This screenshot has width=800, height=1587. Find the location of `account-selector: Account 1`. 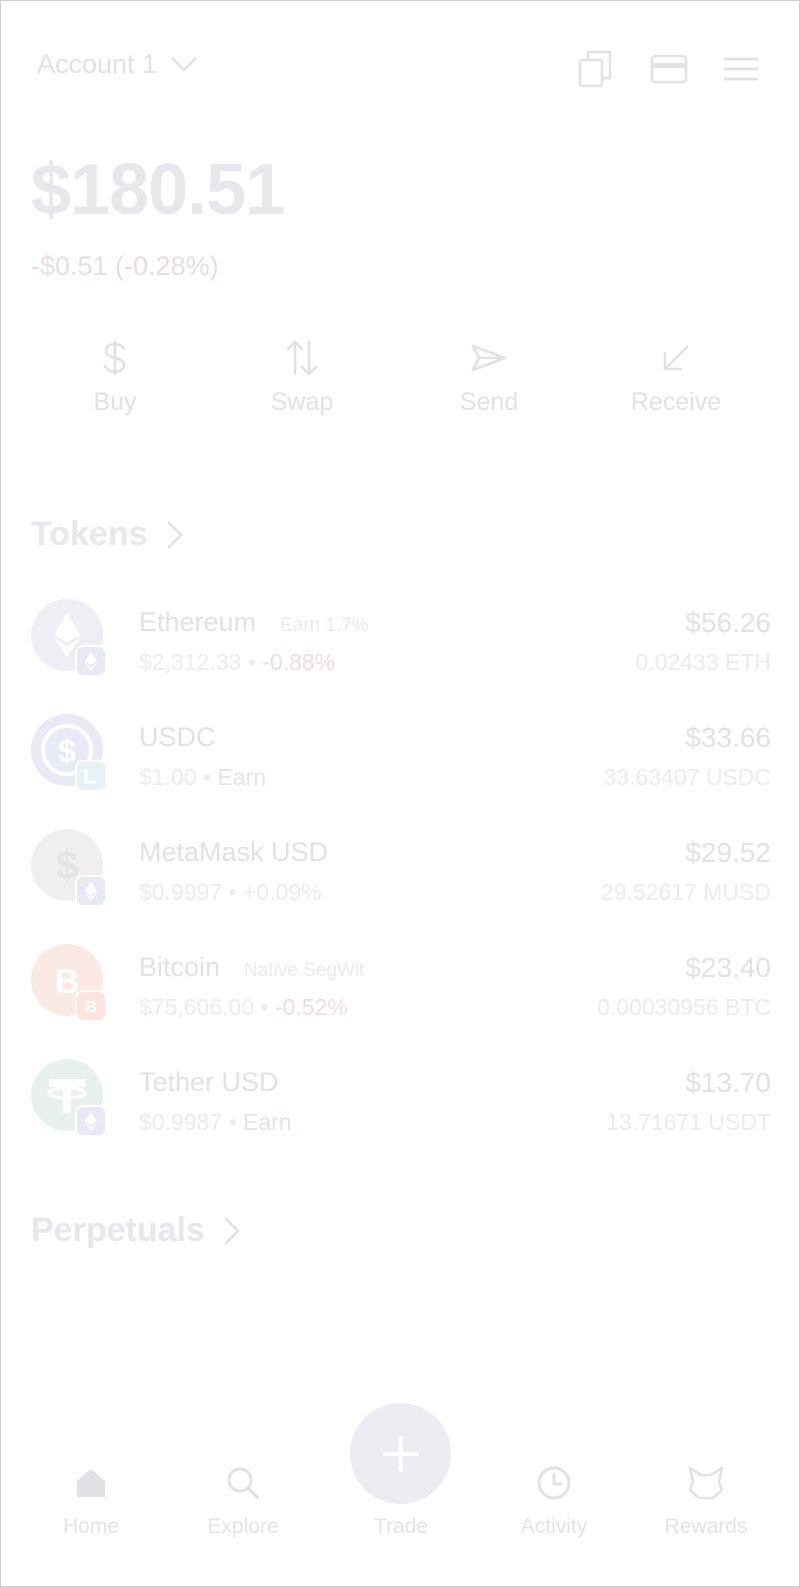

account-selector: Account 1 is located at coordinates (117, 64).